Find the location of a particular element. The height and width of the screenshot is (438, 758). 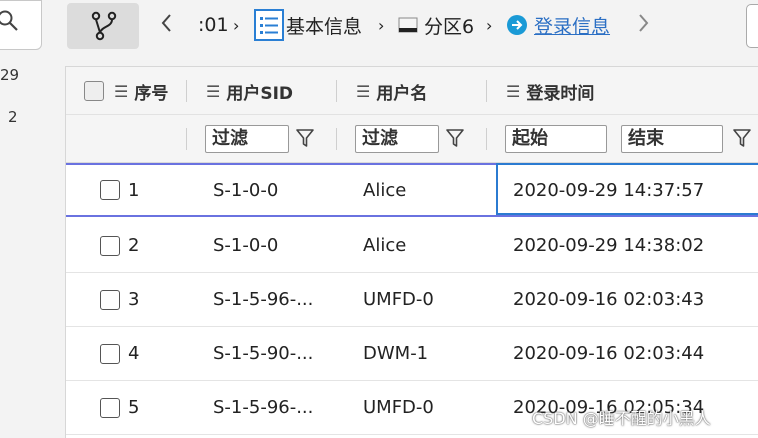

toolbar-right-control is located at coordinates (752, 26).